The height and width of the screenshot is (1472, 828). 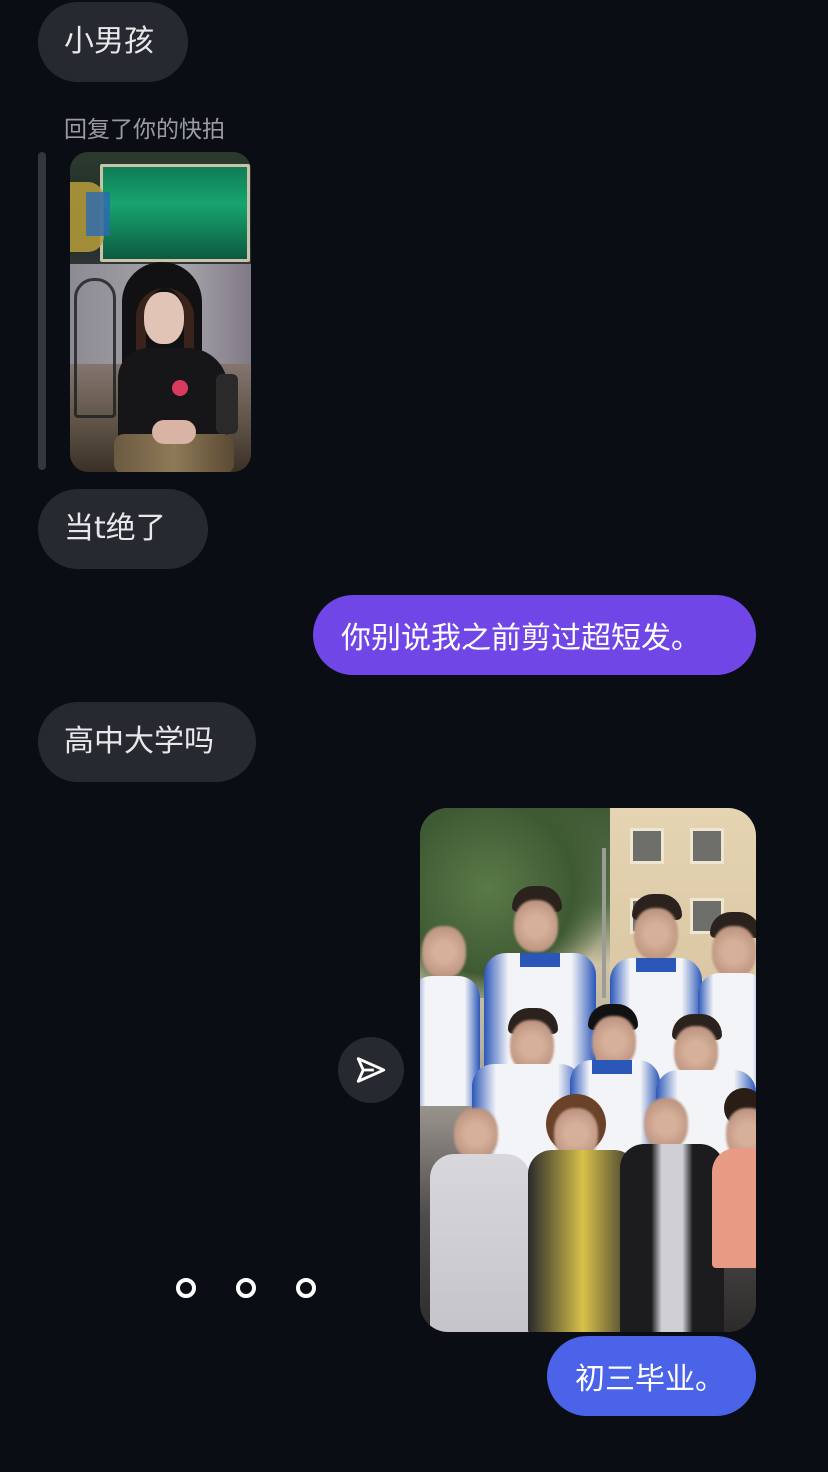 I want to click on outgoing-message-bubble: 初三毕业。, so click(x=651, y=1376).